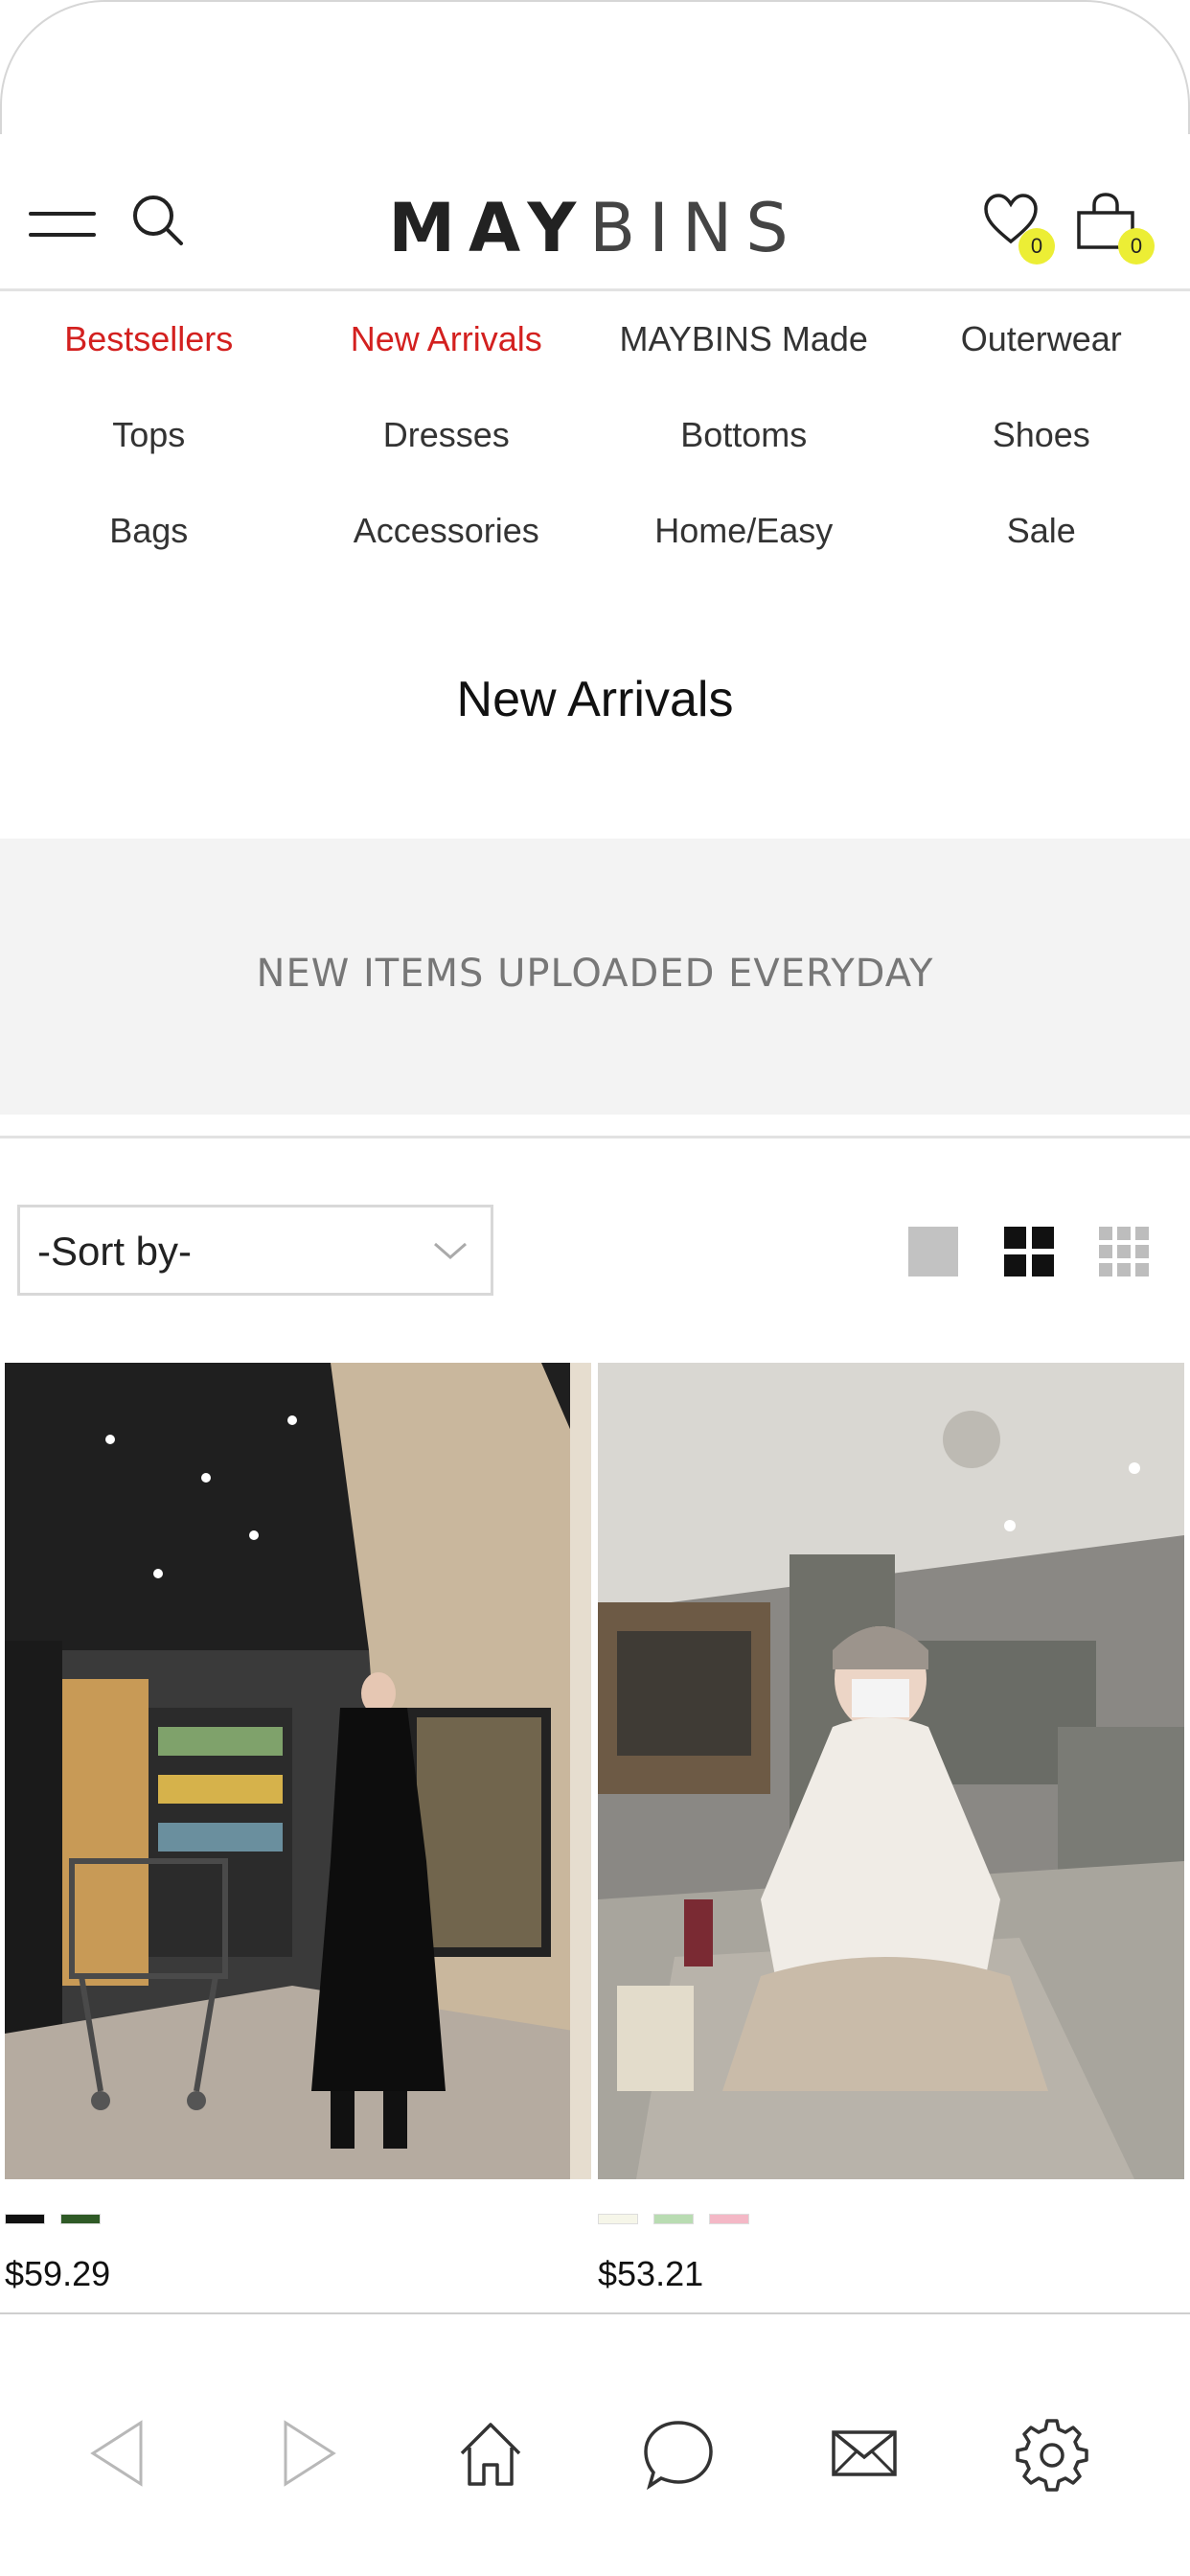 This screenshot has width=1190, height=2576. Describe the element at coordinates (117, 2453) in the screenshot. I see `triangle-left-icon` at that location.